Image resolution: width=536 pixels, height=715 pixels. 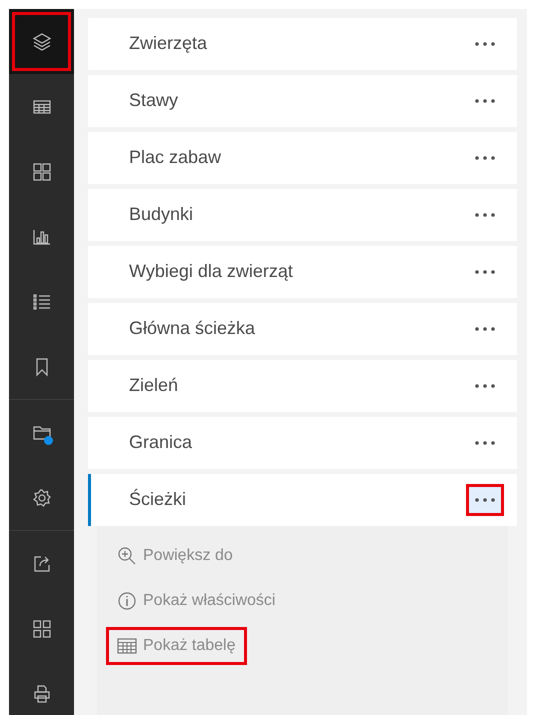 I want to click on layer-item: Zieleń, so click(x=302, y=386).